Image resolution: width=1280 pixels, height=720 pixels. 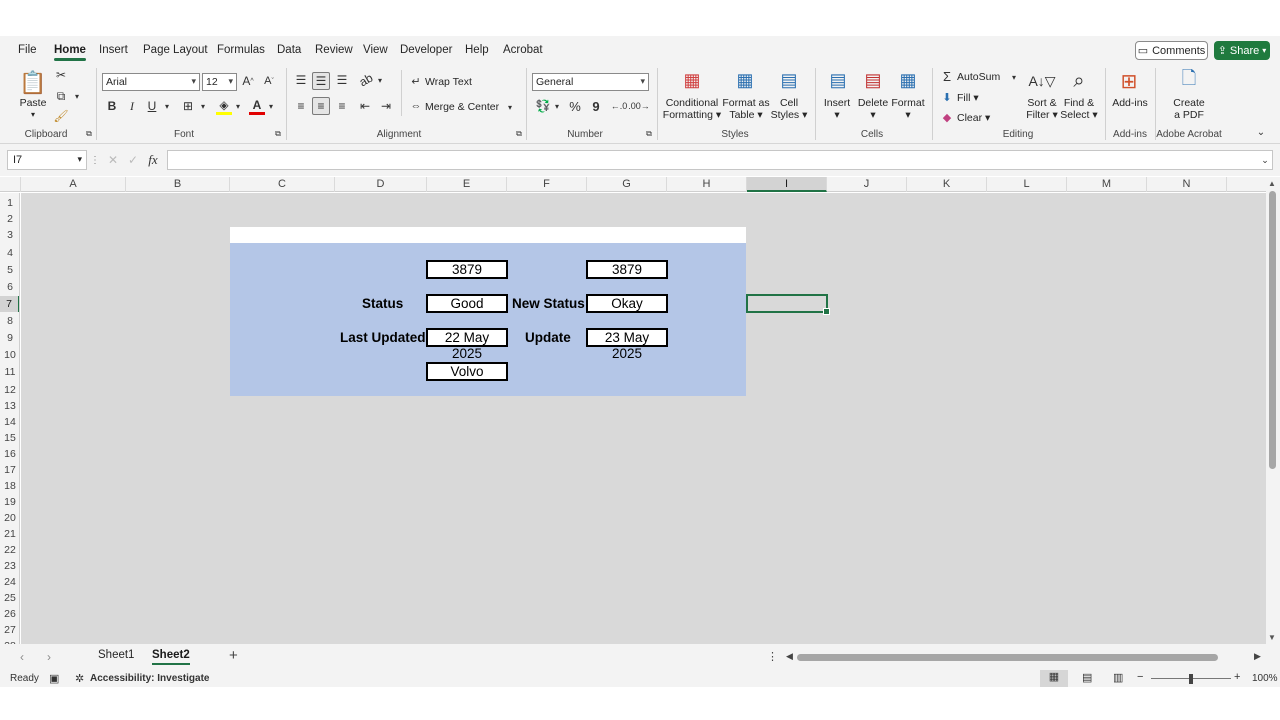 I want to click on format-as-table-icon: ▦, so click(x=745, y=80).